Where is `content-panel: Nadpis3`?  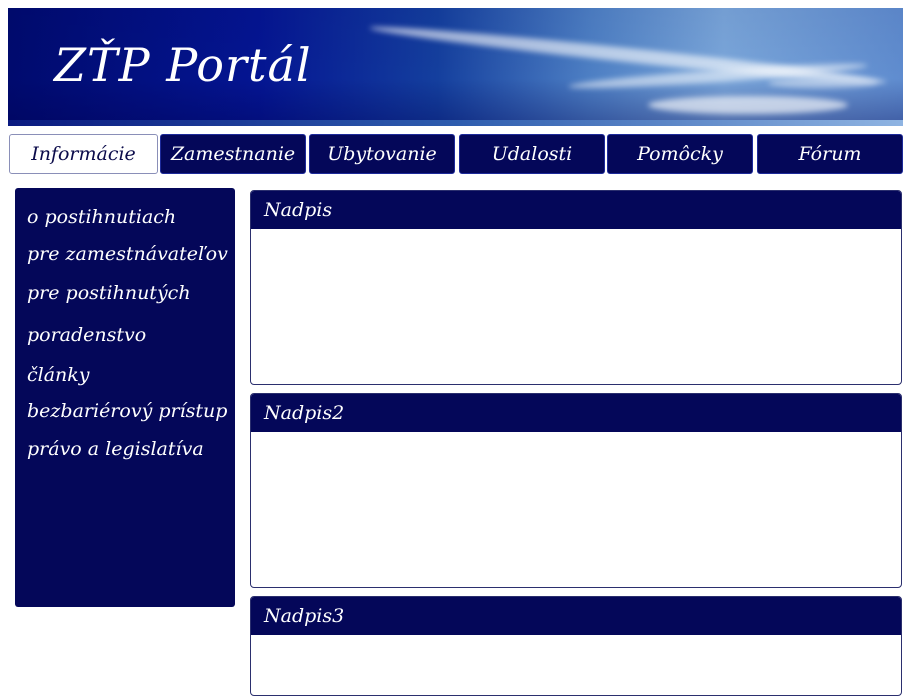 content-panel: Nadpis3 is located at coordinates (576, 646).